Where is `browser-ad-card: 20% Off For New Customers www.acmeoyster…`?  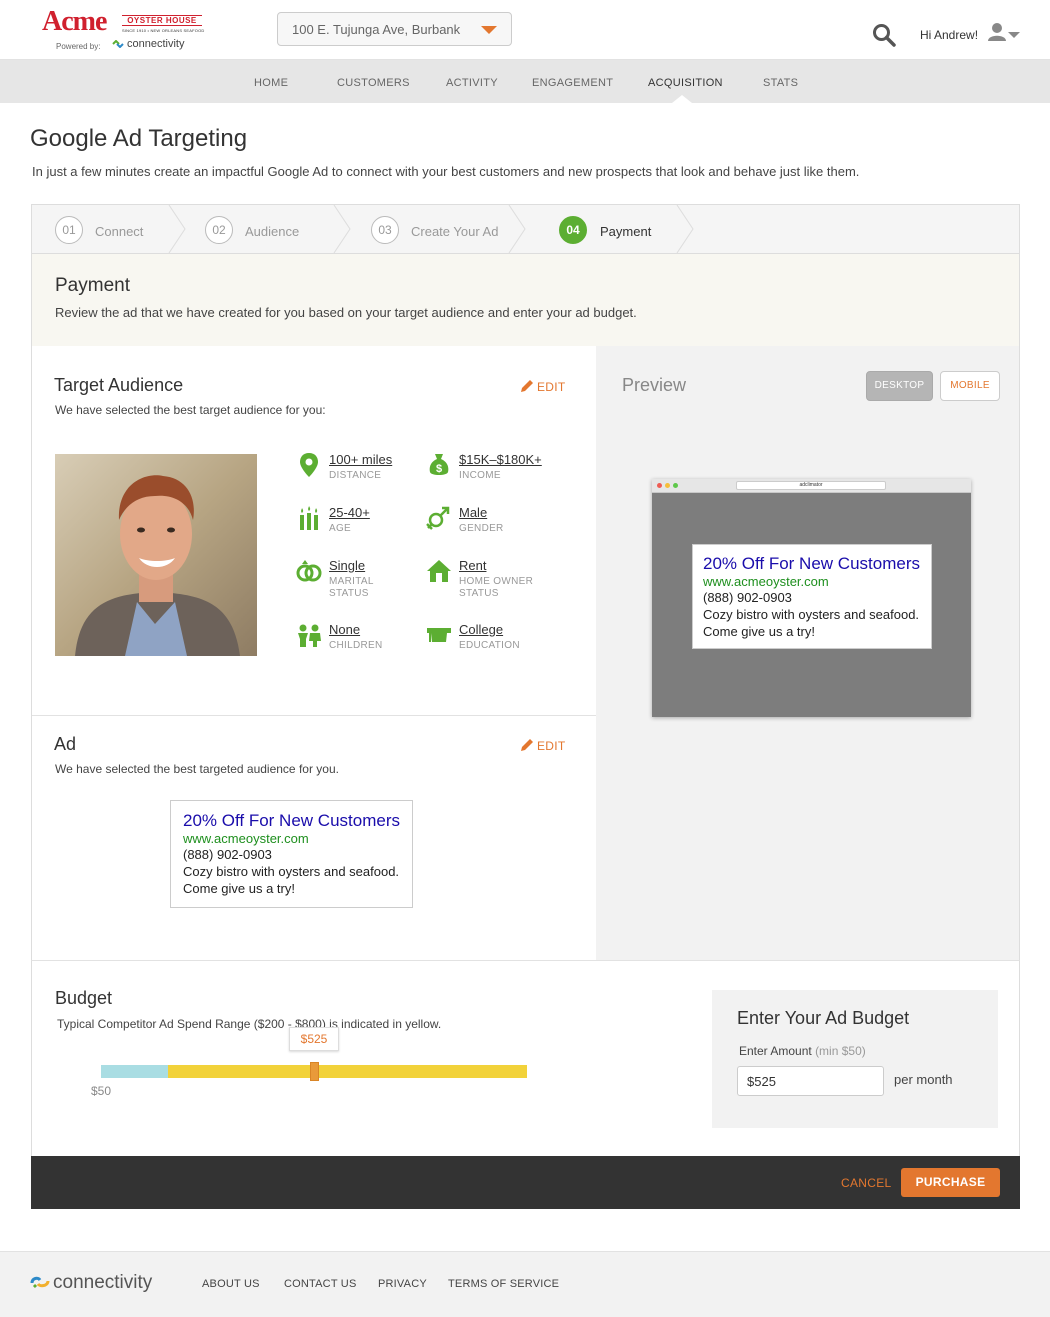
browser-ad-card: 20% Off For New Customers www.acmeoyster… is located at coordinates (812, 596).